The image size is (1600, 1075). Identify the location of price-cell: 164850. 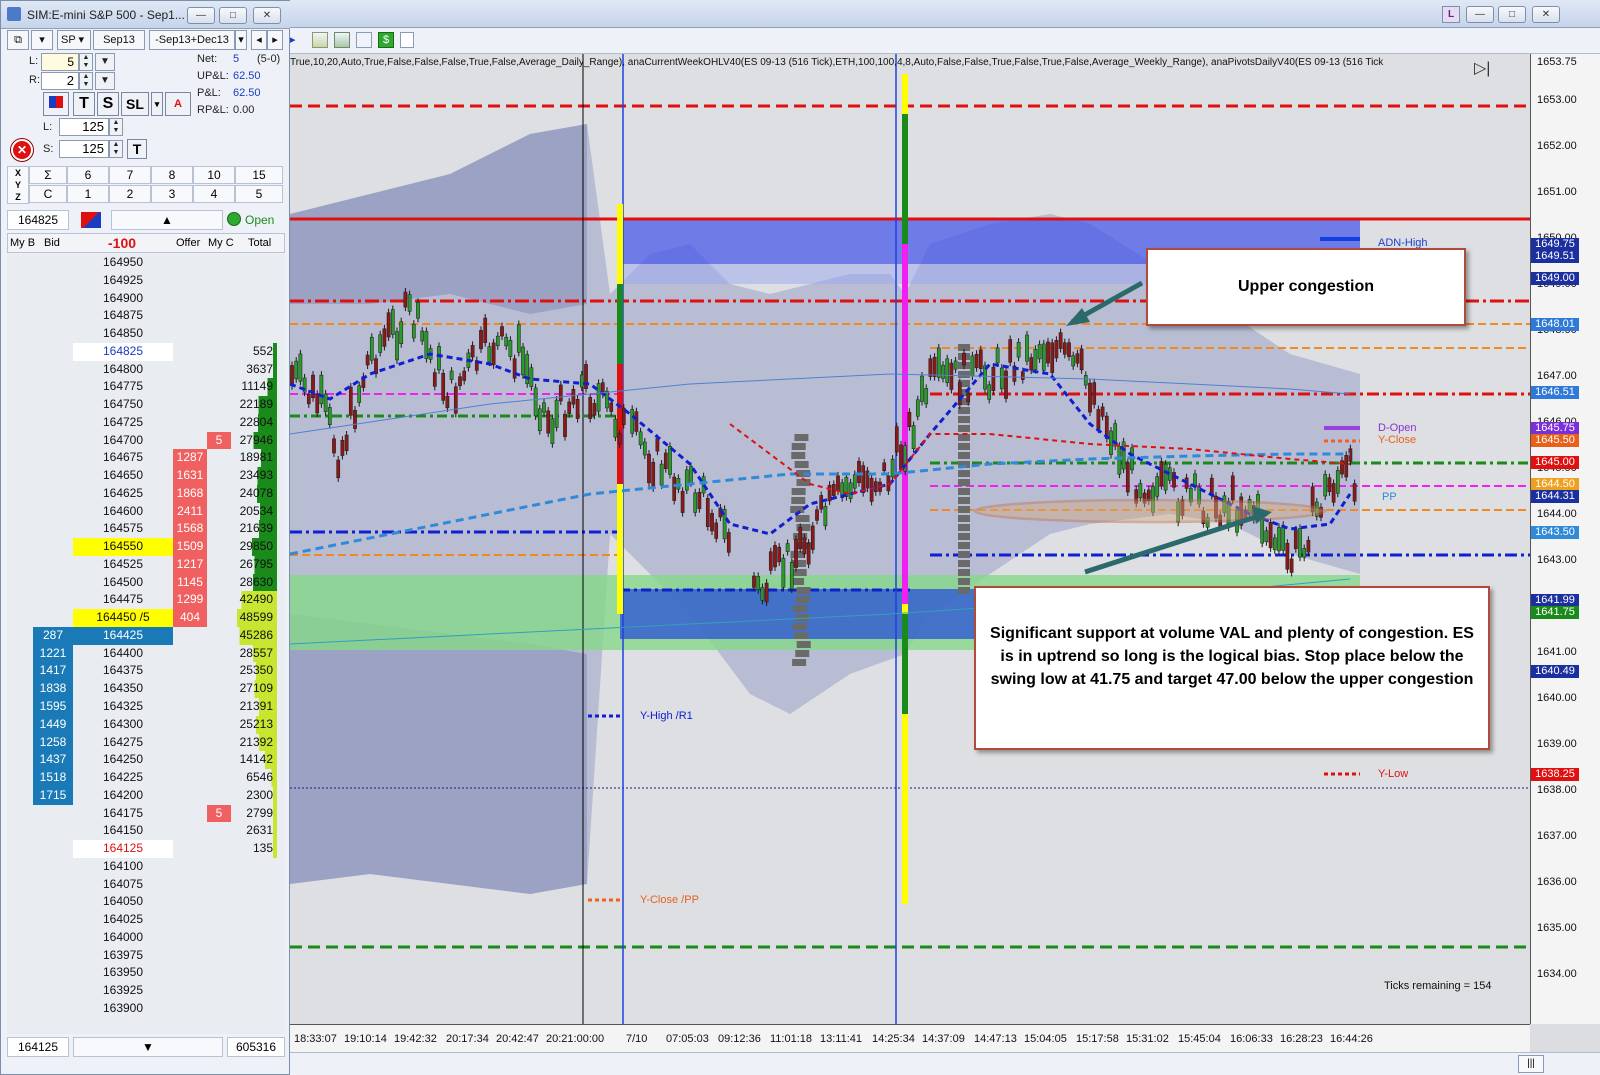
(123, 334).